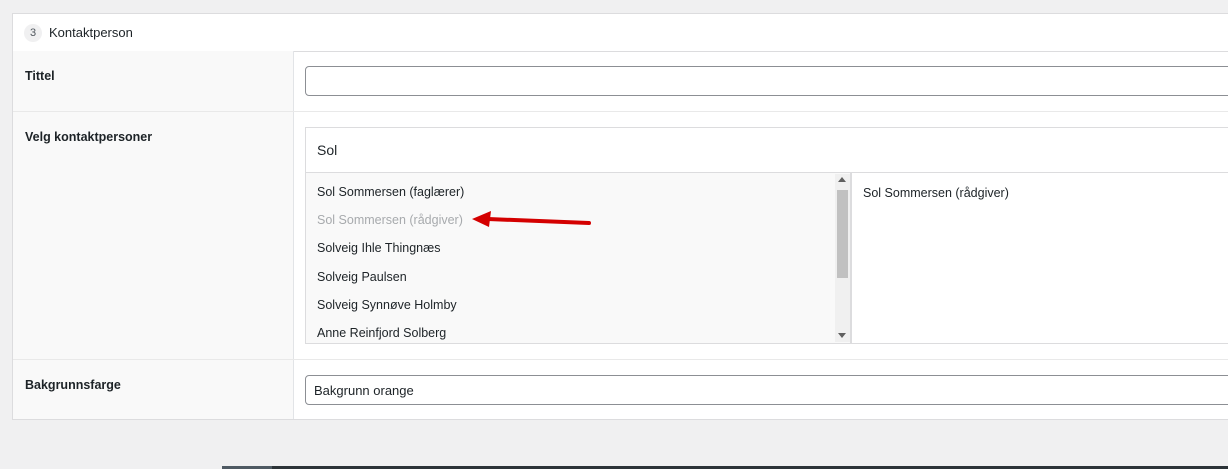 The height and width of the screenshot is (469, 1228). I want to click on section-title: Kontaktperson, so click(91, 32).